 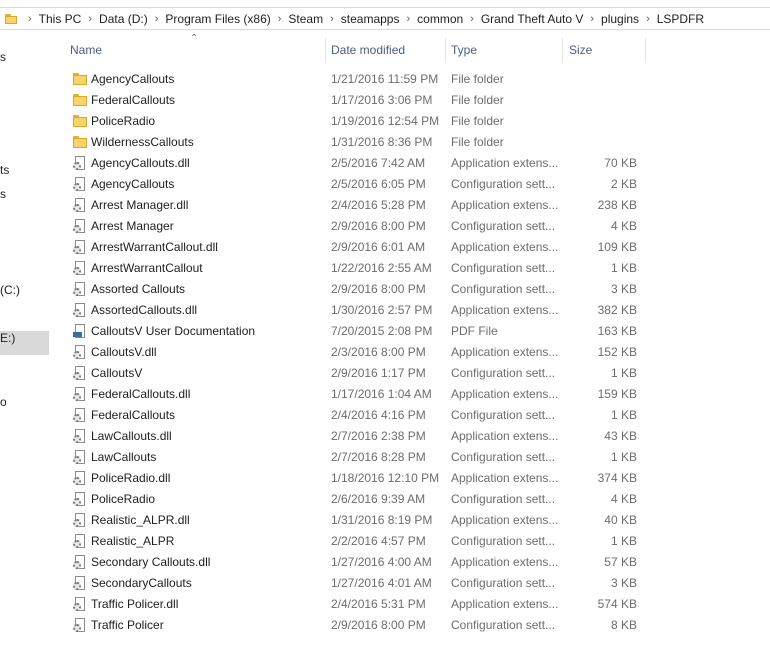 What do you see at coordinates (3, 402) in the screenshot?
I see `nav-item-fragment: o` at bounding box center [3, 402].